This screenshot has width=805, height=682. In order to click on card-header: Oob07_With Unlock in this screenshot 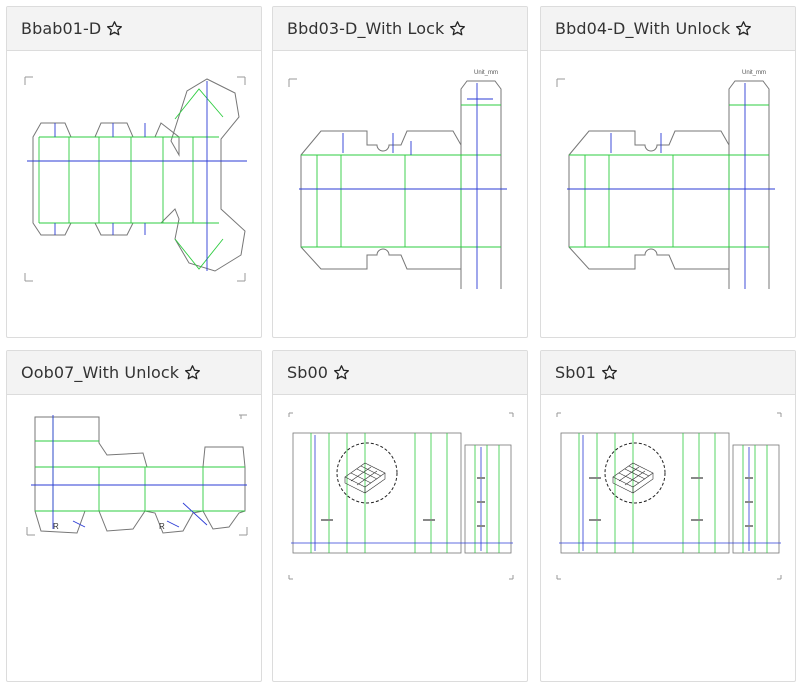, I will do `click(134, 373)`.